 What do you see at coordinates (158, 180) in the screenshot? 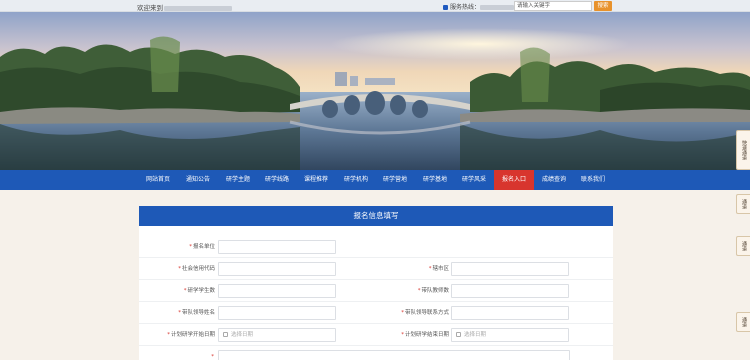
I see `nav-item-home: 网站首页` at bounding box center [158, 180].